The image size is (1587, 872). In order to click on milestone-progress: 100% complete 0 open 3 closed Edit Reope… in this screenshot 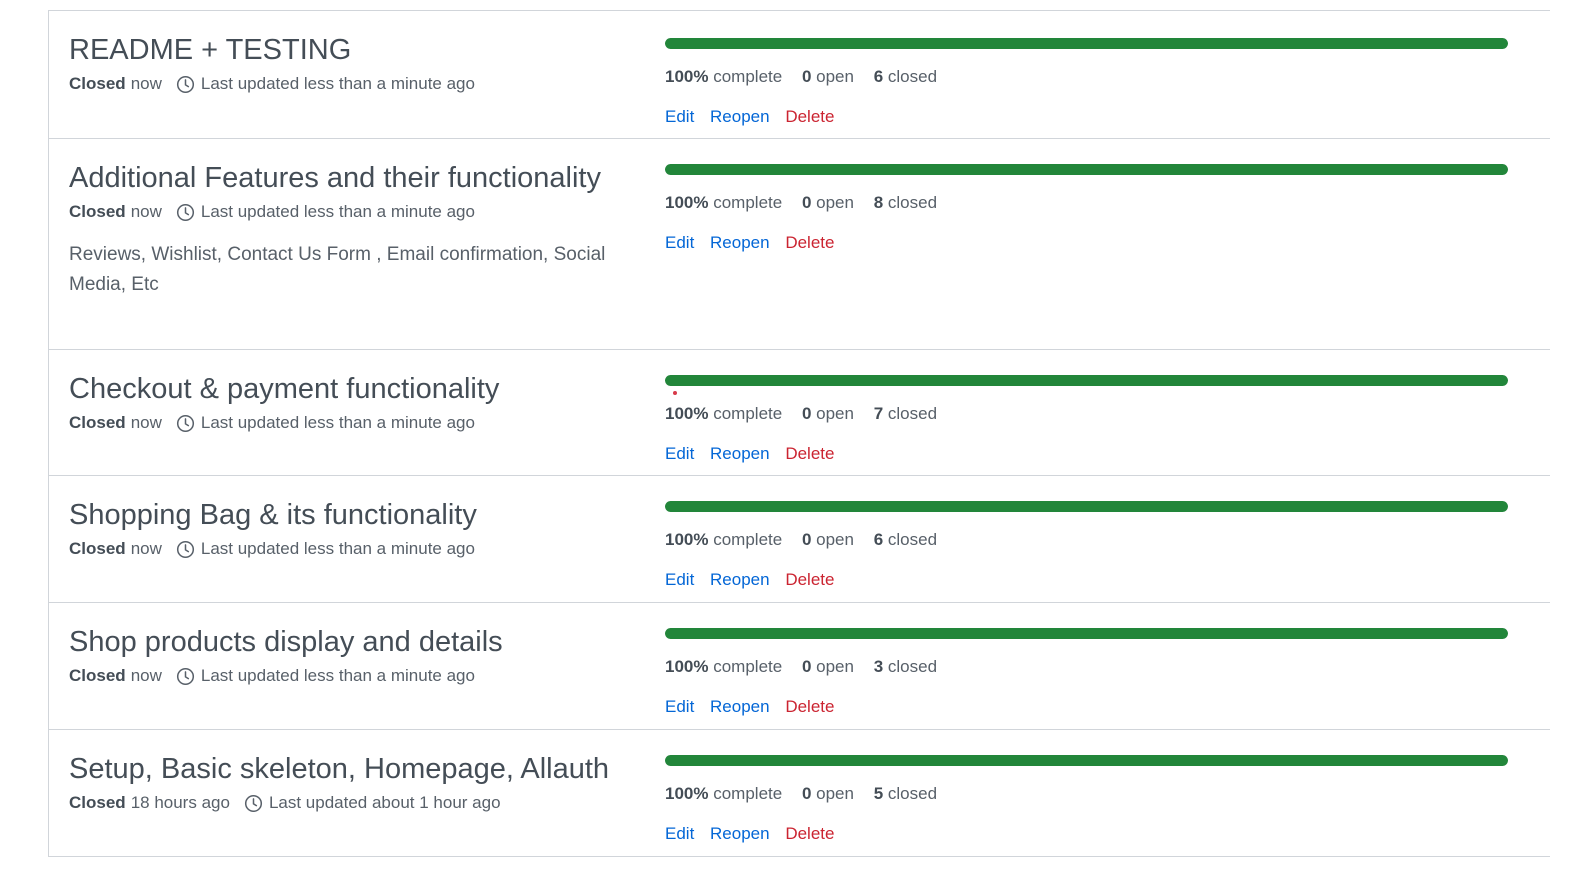, I will do `click(1107, 666)`.